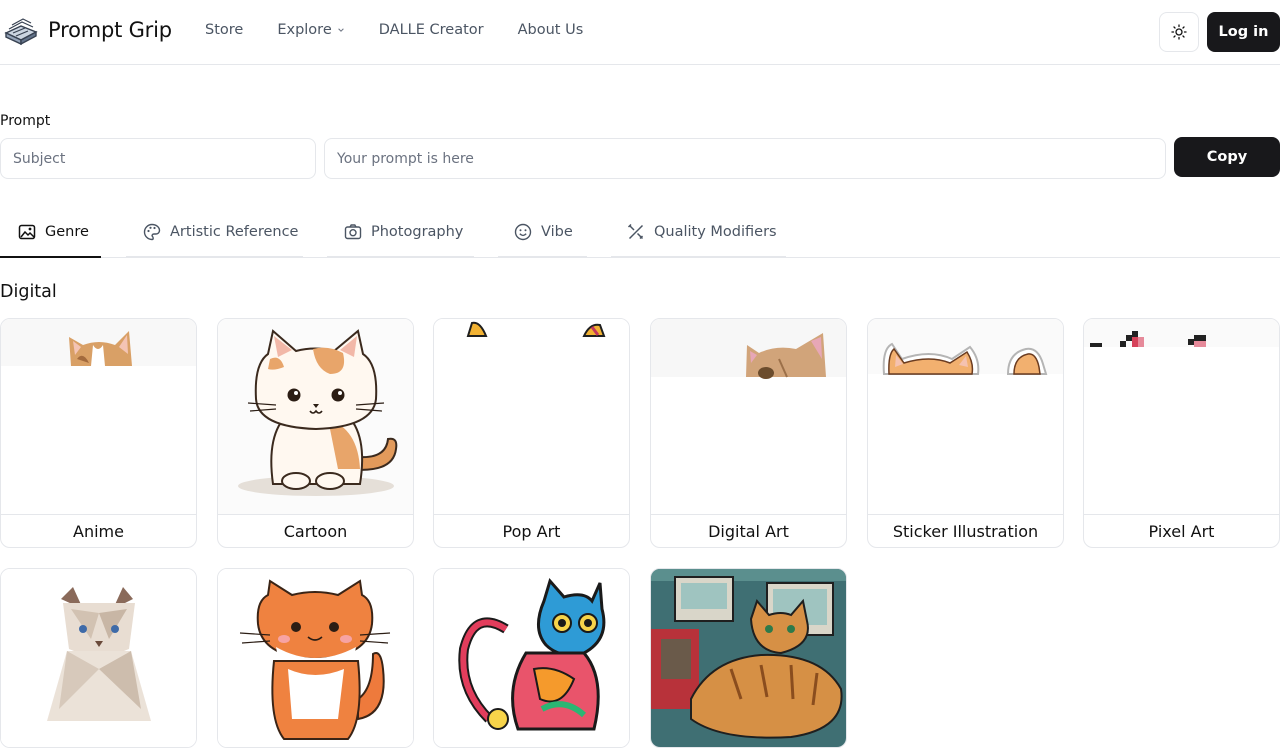 Image resolution: width=1280 pixels, height=748 pixels. What do you see at coordinates (417, 232) in the screenshot?
I see `tab-photography-label: Photography` at bounding box center [417, 232].